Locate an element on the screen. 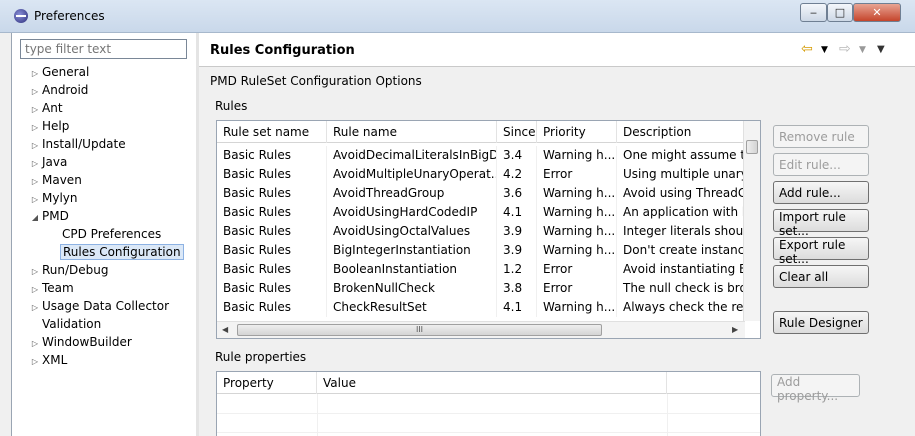 This screenshot has width=915, height=436. filter-input is located at coordinates (103, 49).